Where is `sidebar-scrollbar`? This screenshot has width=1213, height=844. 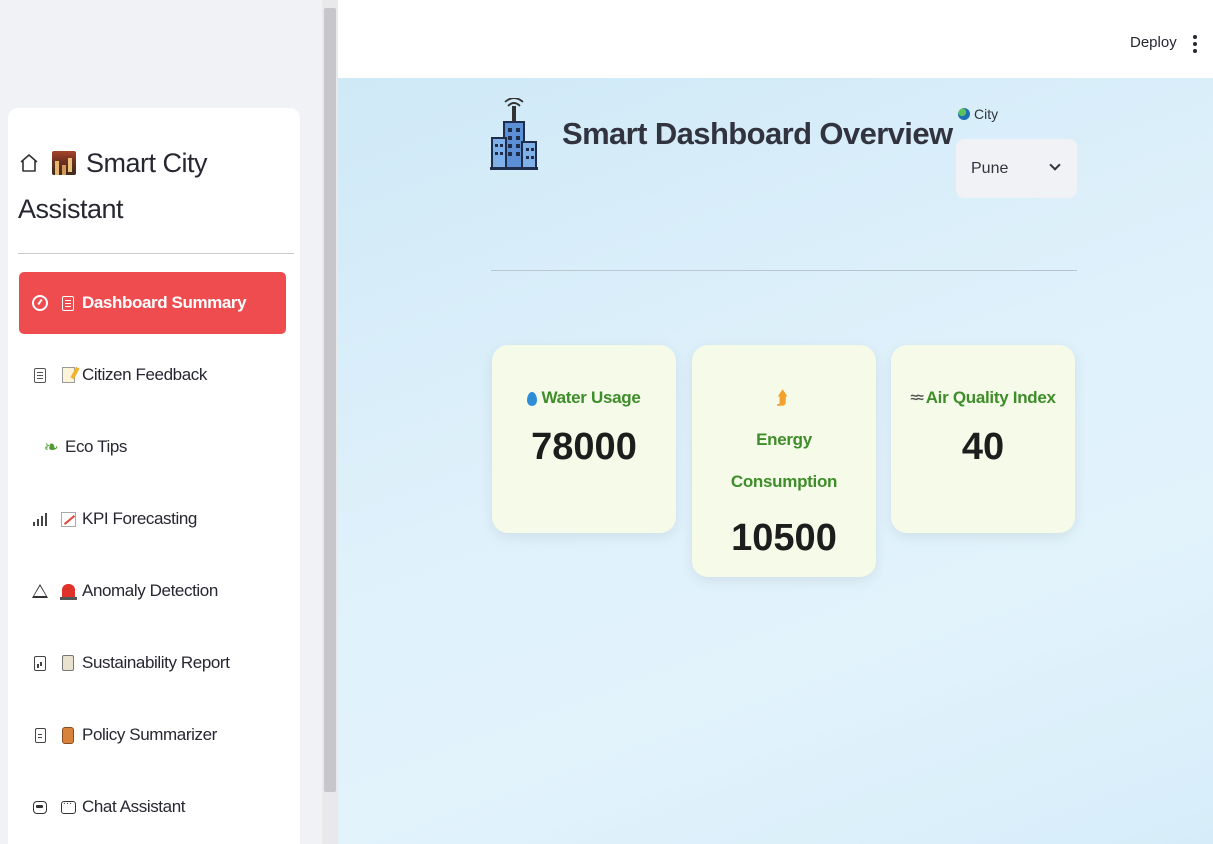 sidebar-scrollbar is located at coordinates (330, 422).